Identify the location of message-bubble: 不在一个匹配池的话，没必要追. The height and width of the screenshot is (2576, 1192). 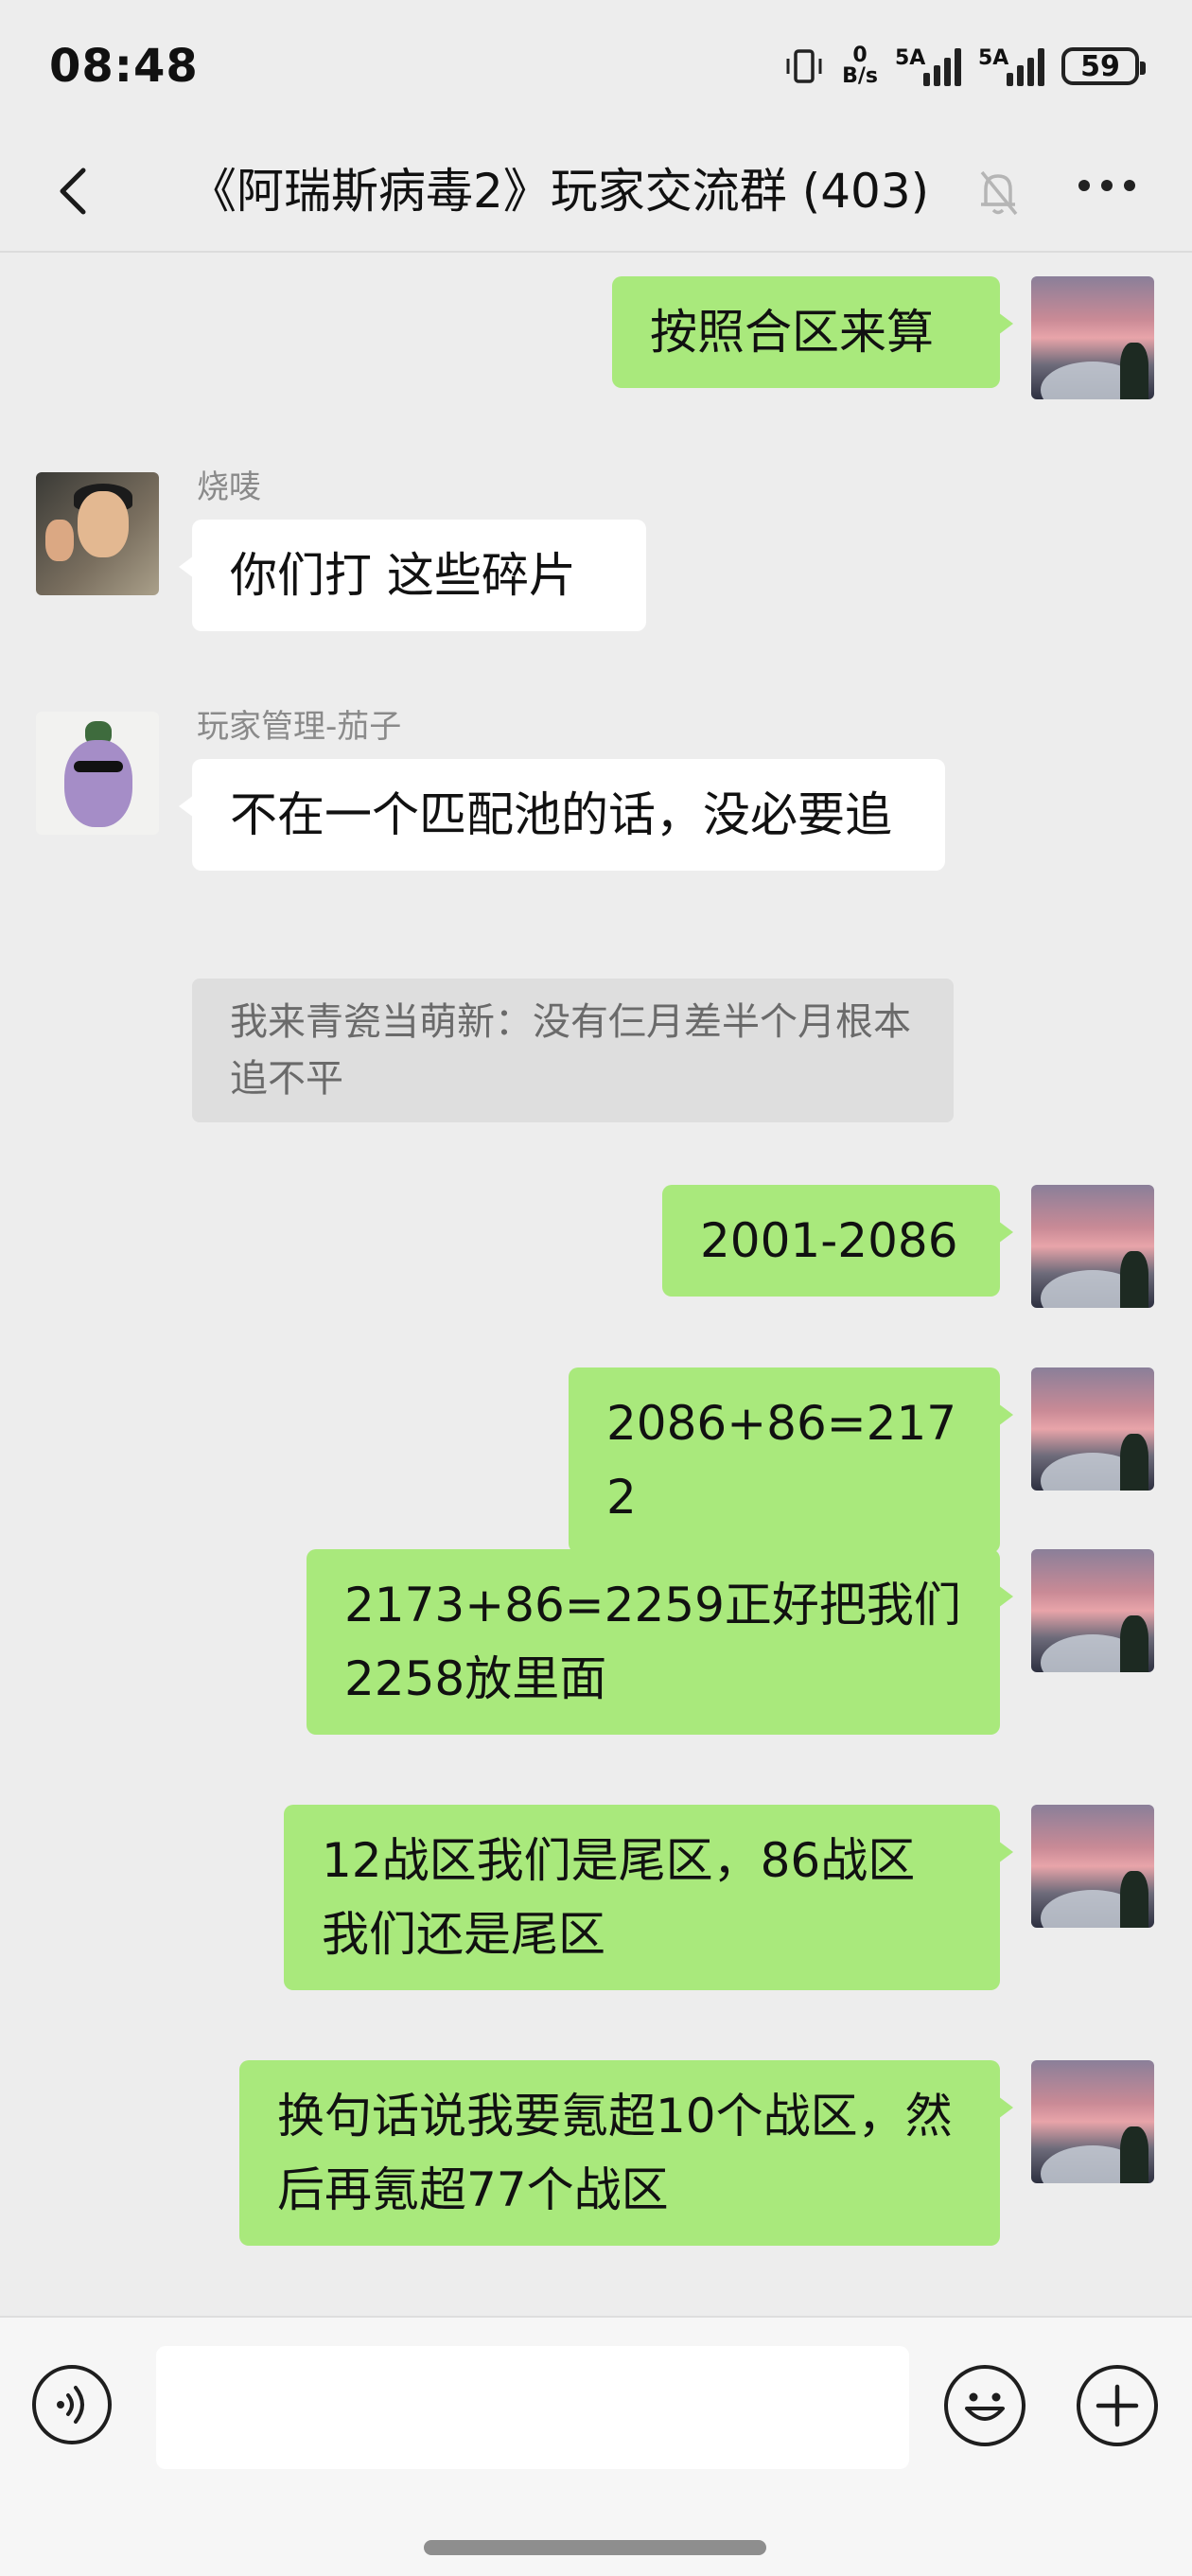
(562, 815).